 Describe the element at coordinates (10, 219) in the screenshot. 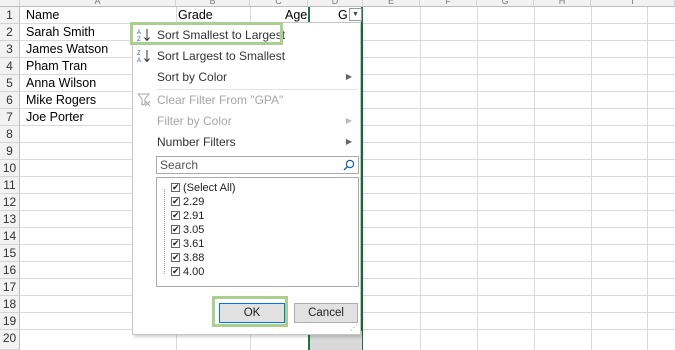

I see `row-header: 13` at that location.